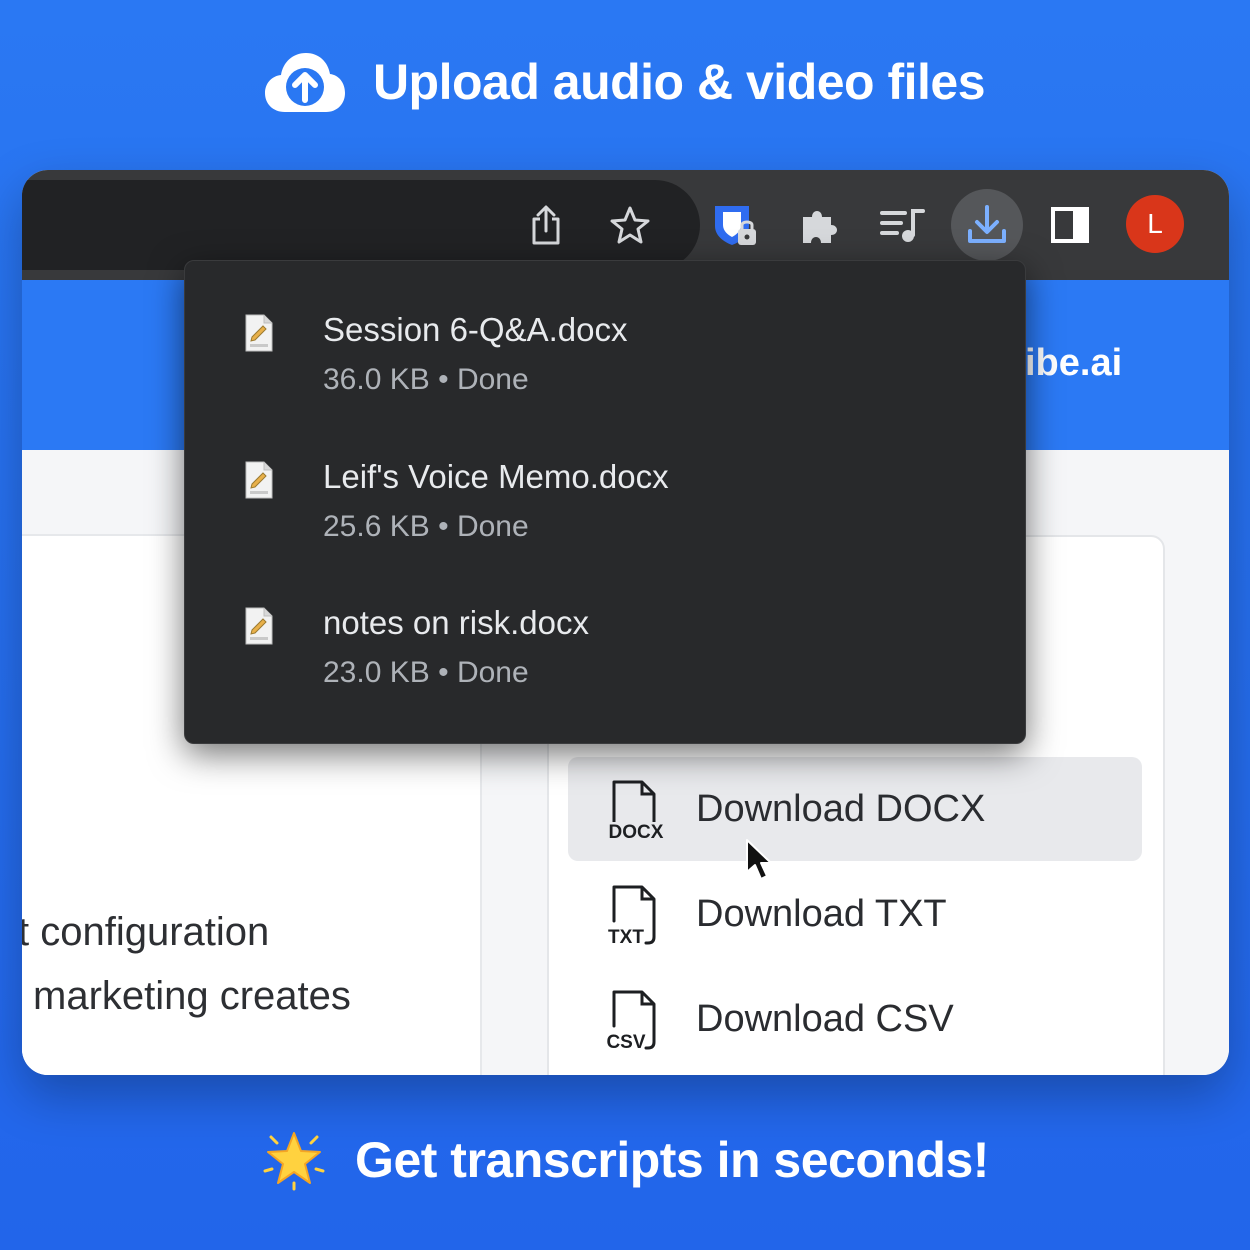 This screenshot has height=1250, width=1250. Describe the element at coordinates (626, 937) in the screenshot. I see `txt-badge: TXT` at that location.